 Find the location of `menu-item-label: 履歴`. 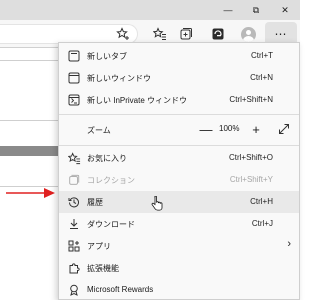

menu-item-label: 履歴 is located at coordinates (95, 202).